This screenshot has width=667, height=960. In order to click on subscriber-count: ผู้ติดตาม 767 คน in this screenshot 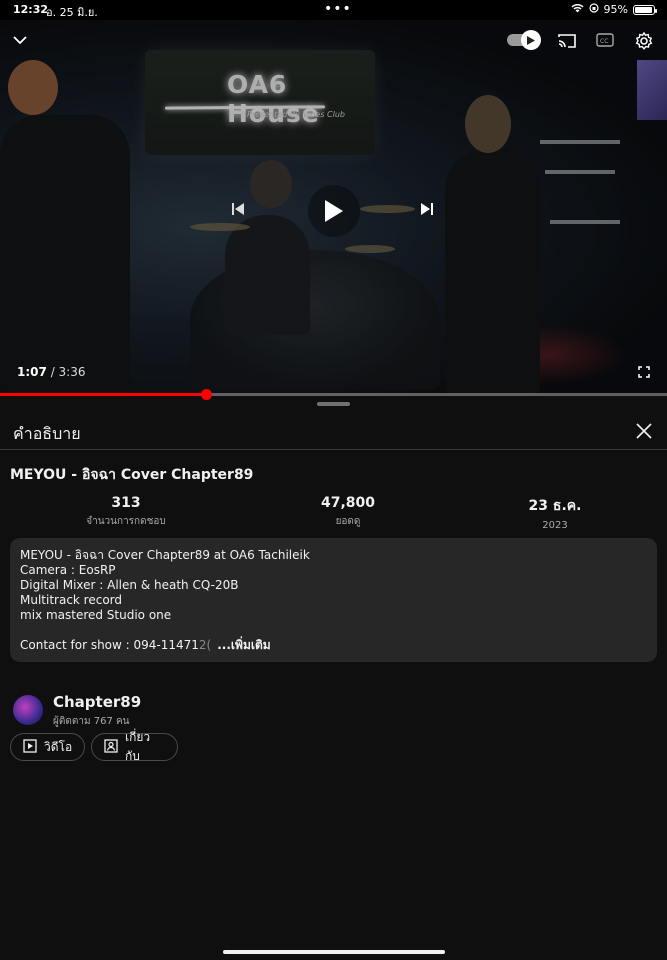, I will do `click(91, 721)`.